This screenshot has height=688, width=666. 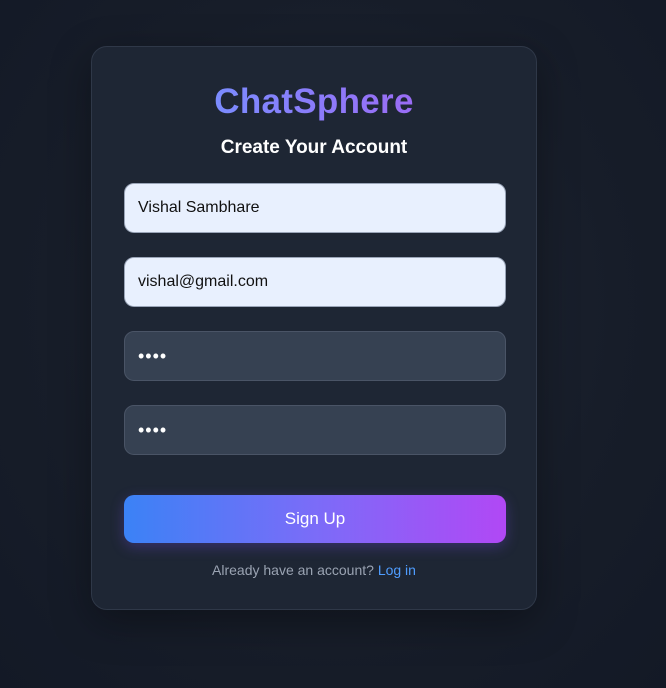 What do you see at coordinates (314, 147) in the screenshot?
I see `page-title: Create Your Account` at bounding box center [314, 147].